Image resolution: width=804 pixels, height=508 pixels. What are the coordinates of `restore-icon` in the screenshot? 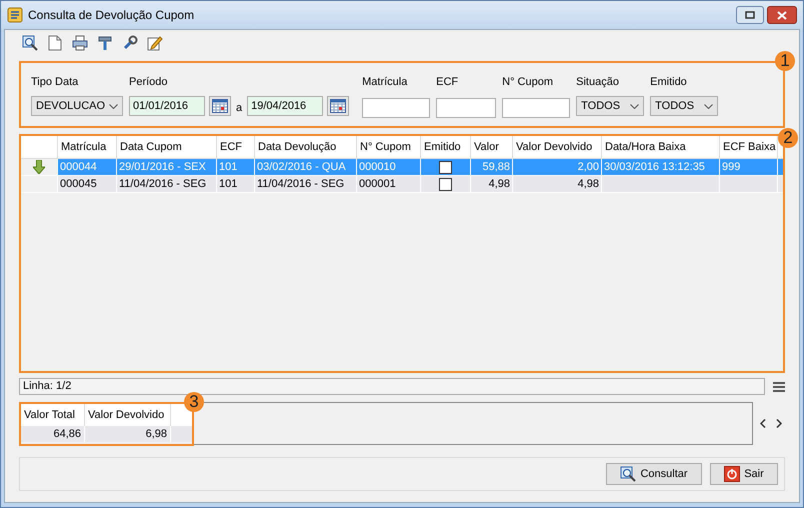 It's located at (750, 15).